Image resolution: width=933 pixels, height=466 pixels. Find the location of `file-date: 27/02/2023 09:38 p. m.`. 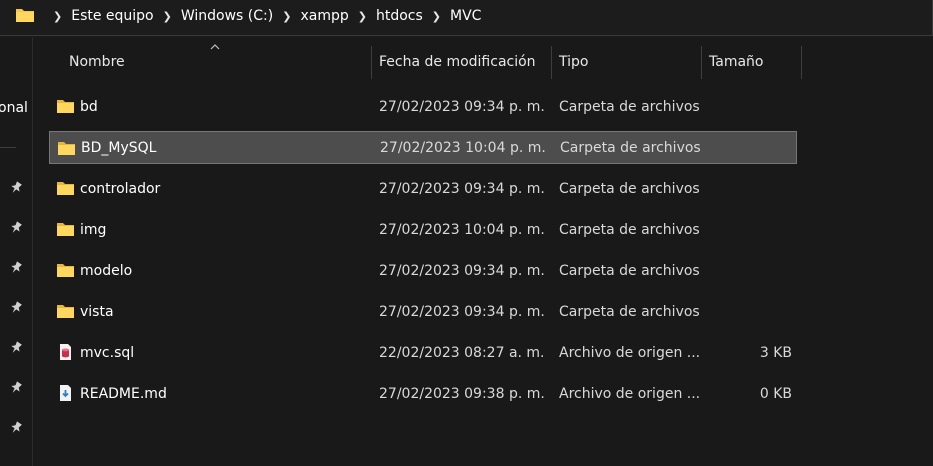

file-date: 27/02/2023 09:38 p. m. is located at coordinates (462, 393).